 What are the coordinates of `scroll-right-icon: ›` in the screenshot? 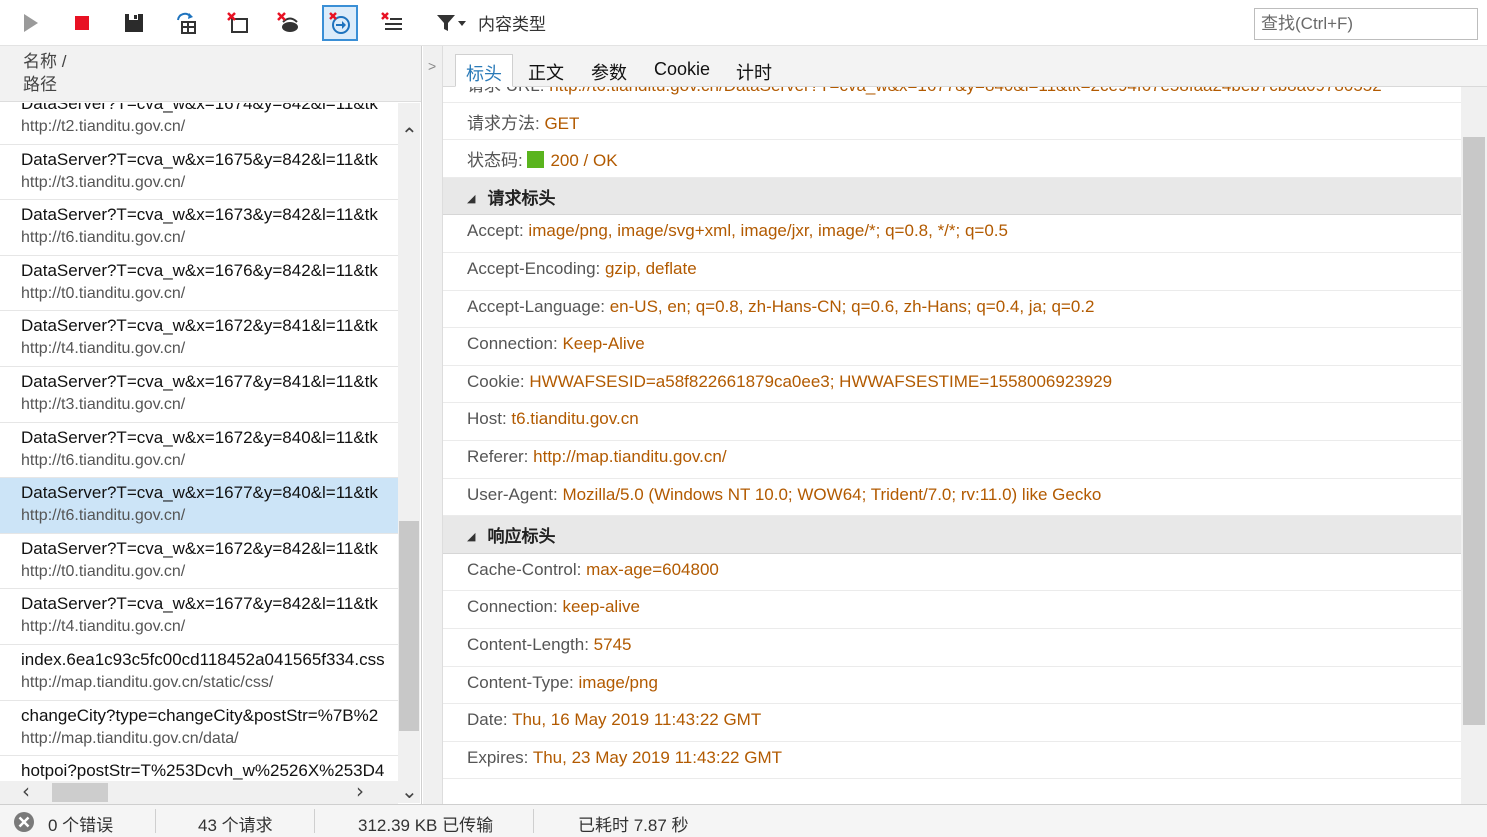 It's located at (360, 791).